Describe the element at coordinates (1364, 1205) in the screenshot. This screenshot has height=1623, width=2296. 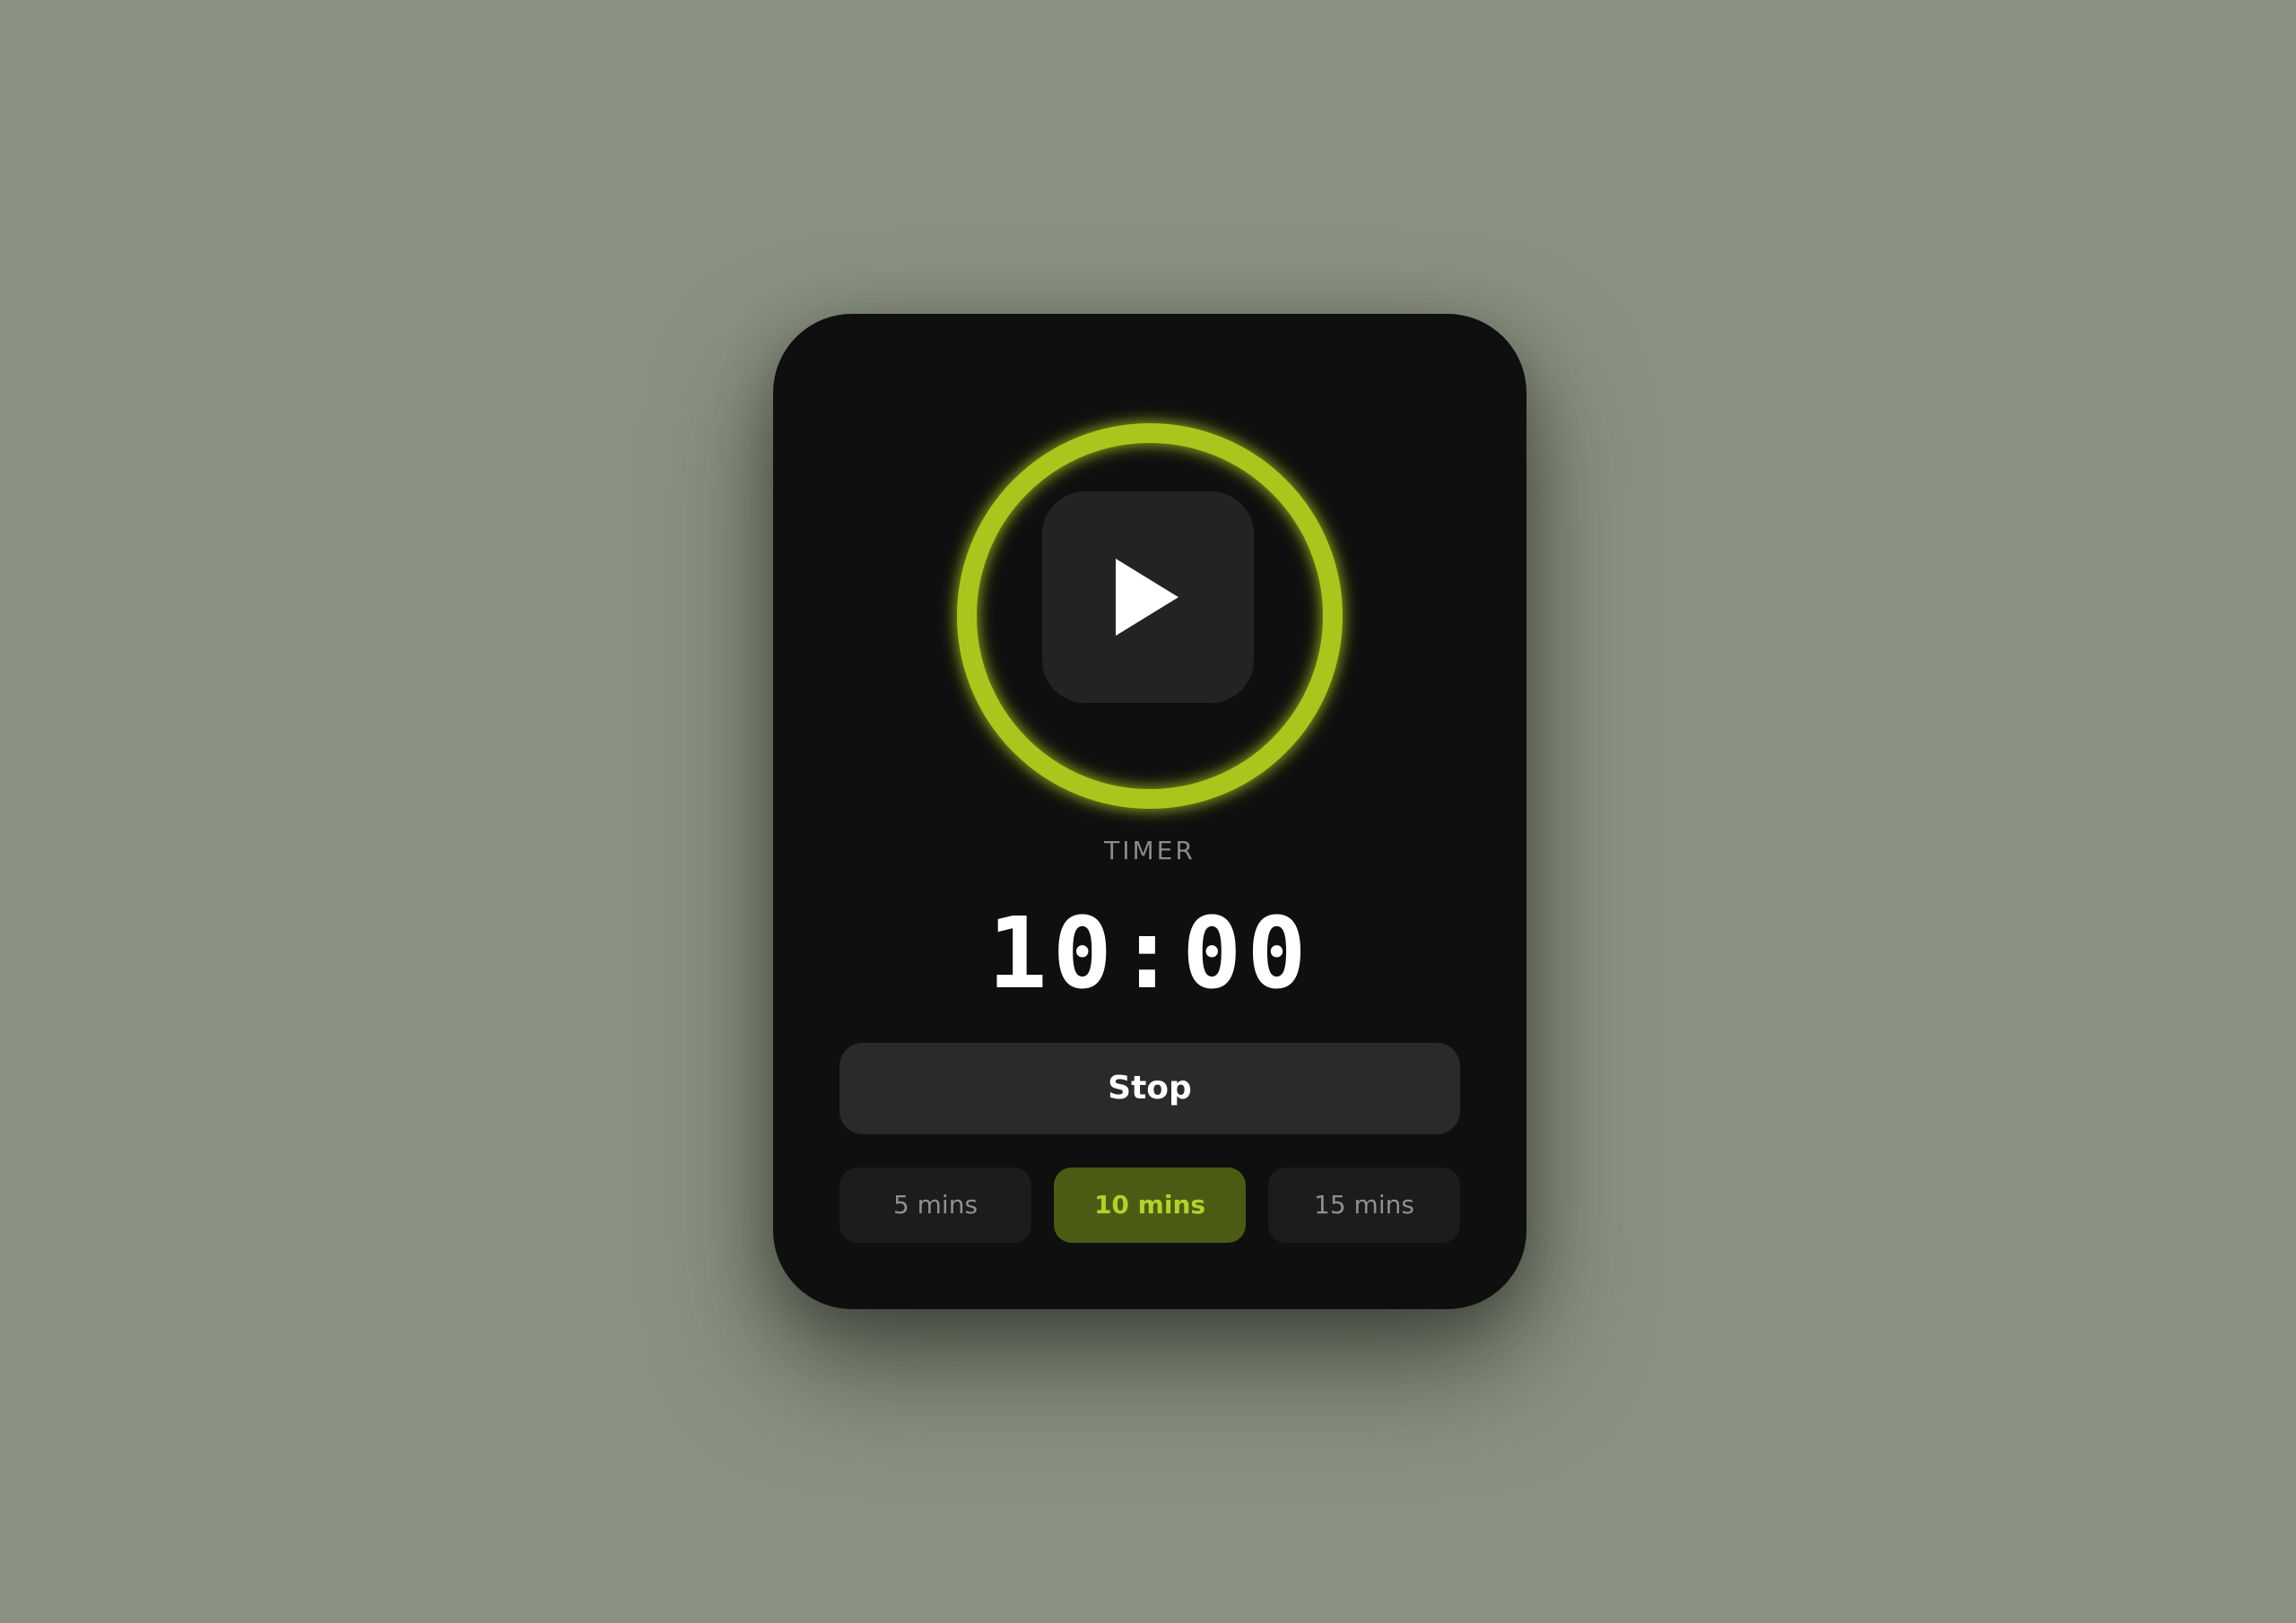
I see `preset-15-mins-button: 15 mins` at that location.